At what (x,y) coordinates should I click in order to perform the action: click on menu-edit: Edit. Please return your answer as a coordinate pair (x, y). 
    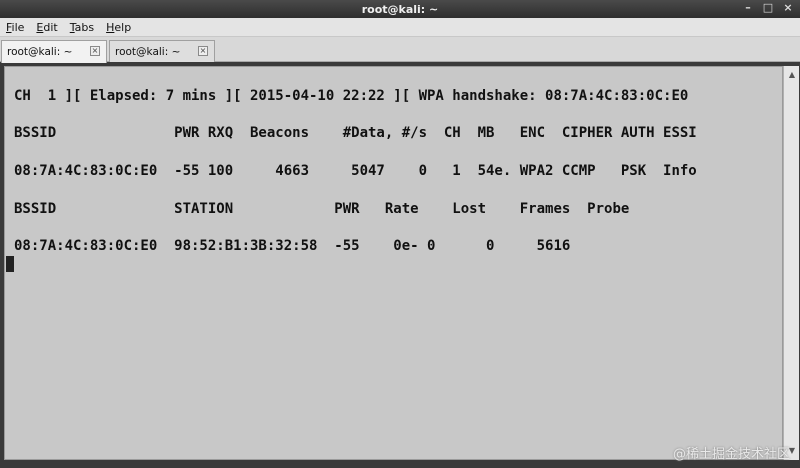
    Looking at the image, I should click on (46, 27).